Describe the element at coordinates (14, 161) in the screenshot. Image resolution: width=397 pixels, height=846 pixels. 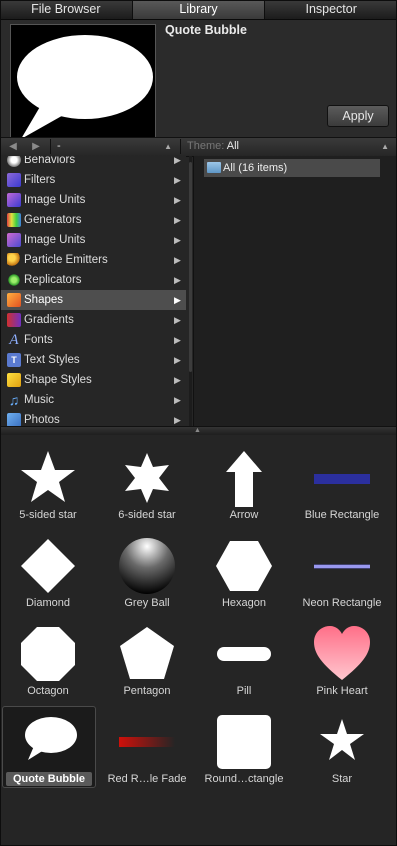
I see `behaviors-icon` at that location.